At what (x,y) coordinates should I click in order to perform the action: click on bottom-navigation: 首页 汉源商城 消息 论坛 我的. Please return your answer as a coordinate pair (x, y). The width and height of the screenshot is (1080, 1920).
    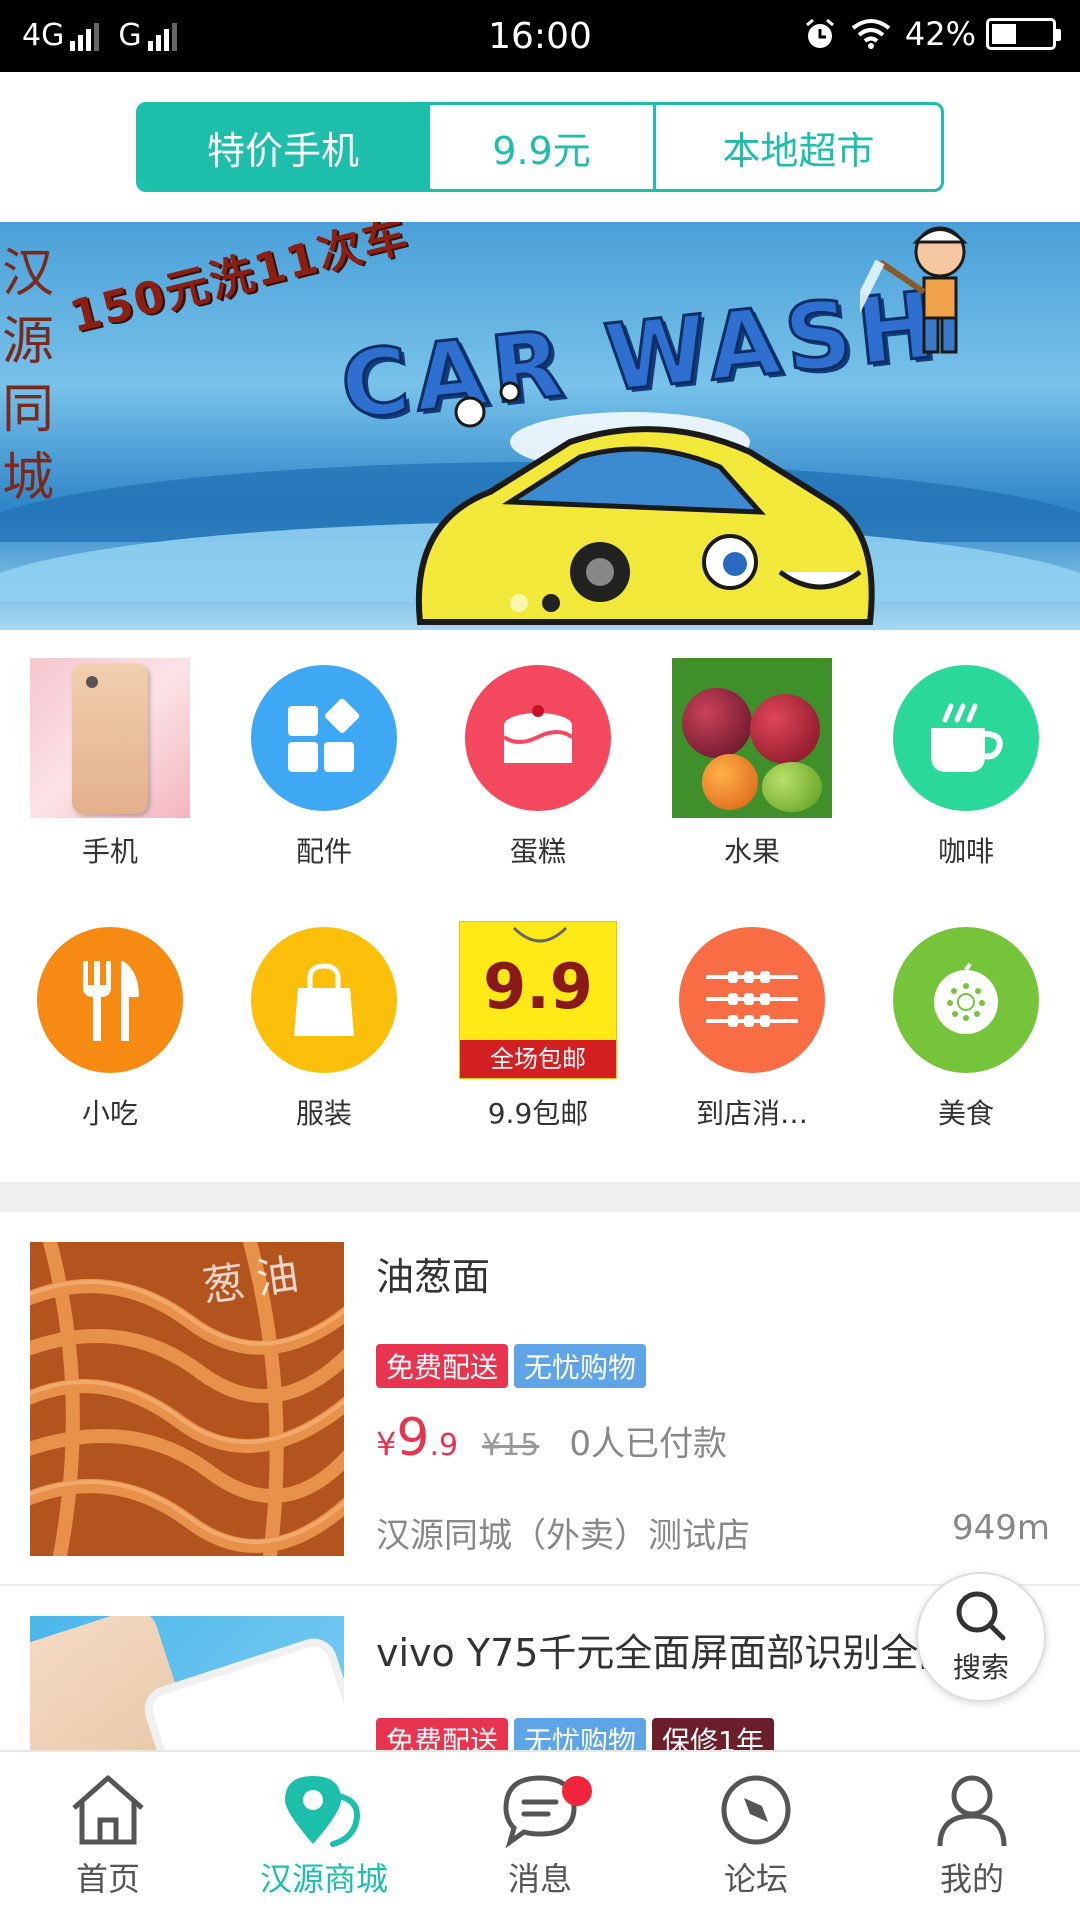
    Looking at the image, I should click on (540, 1835).